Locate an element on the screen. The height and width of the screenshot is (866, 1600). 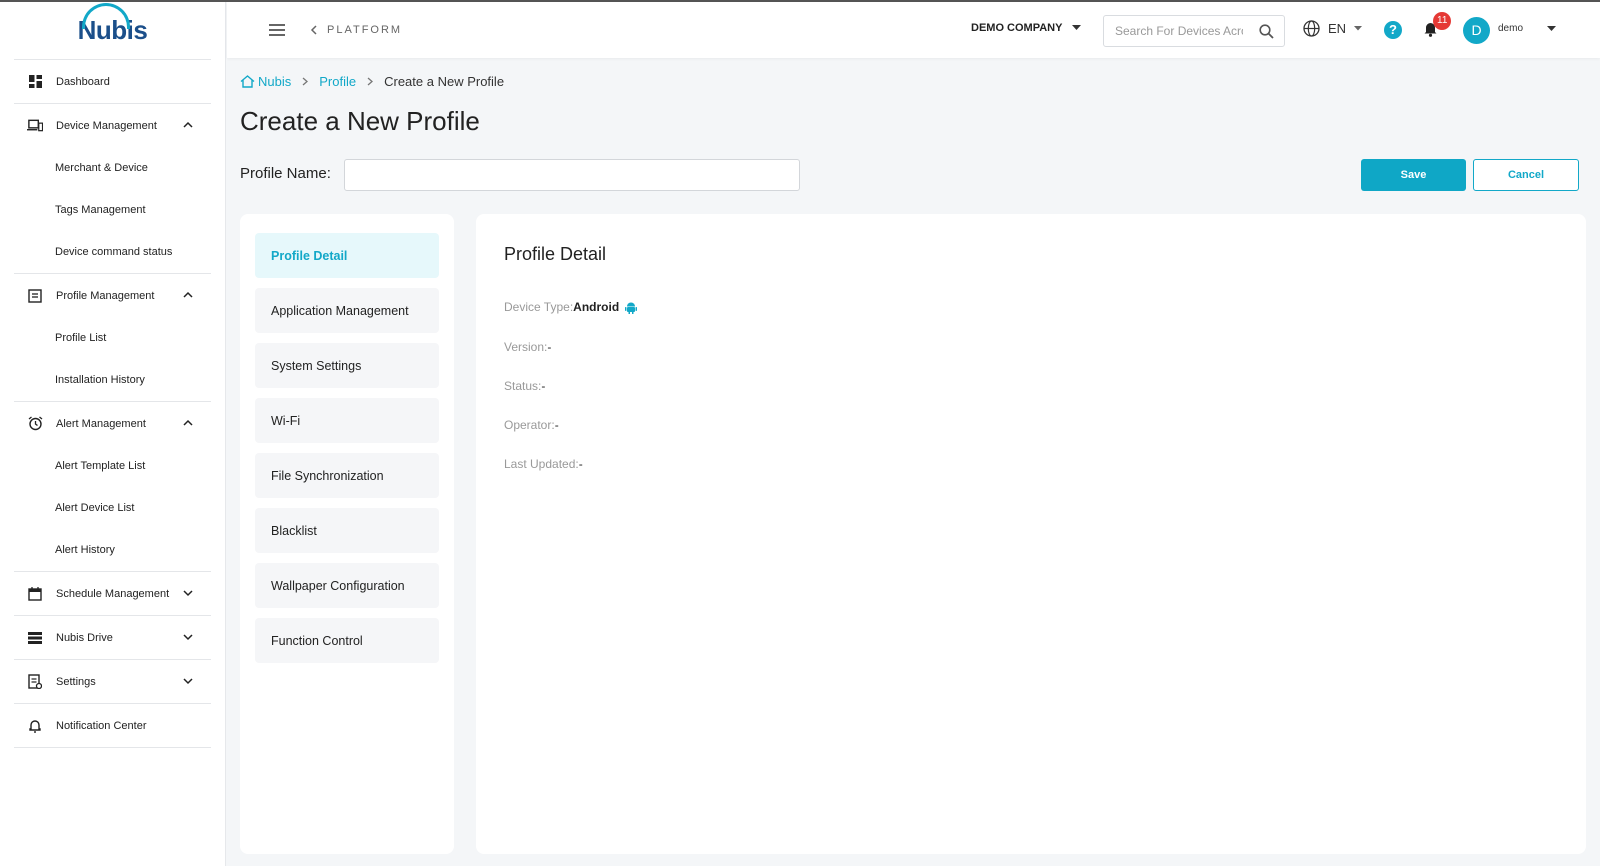
sidebar-item-label: Schedule Management is located at coordinates (113, 593).